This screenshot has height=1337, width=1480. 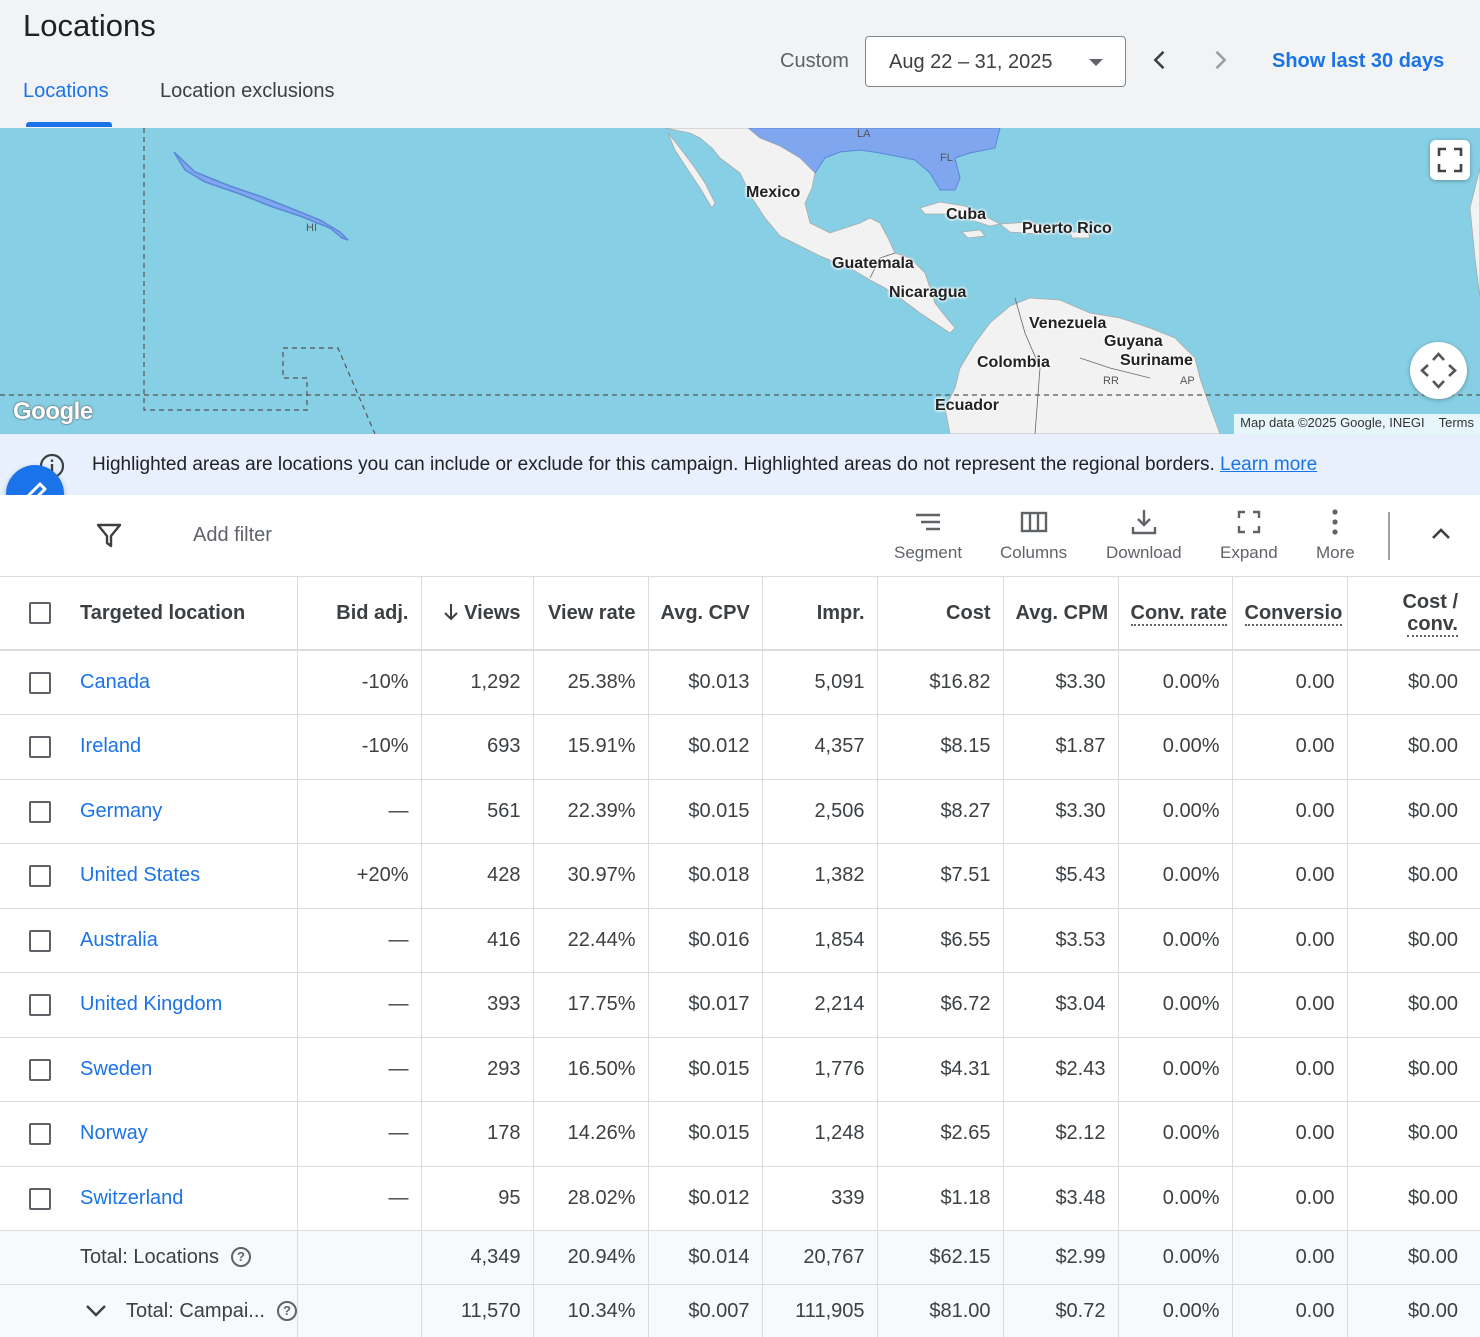 I want to click on view-rate-cell: 15.91%, so click(x=591, y=747).